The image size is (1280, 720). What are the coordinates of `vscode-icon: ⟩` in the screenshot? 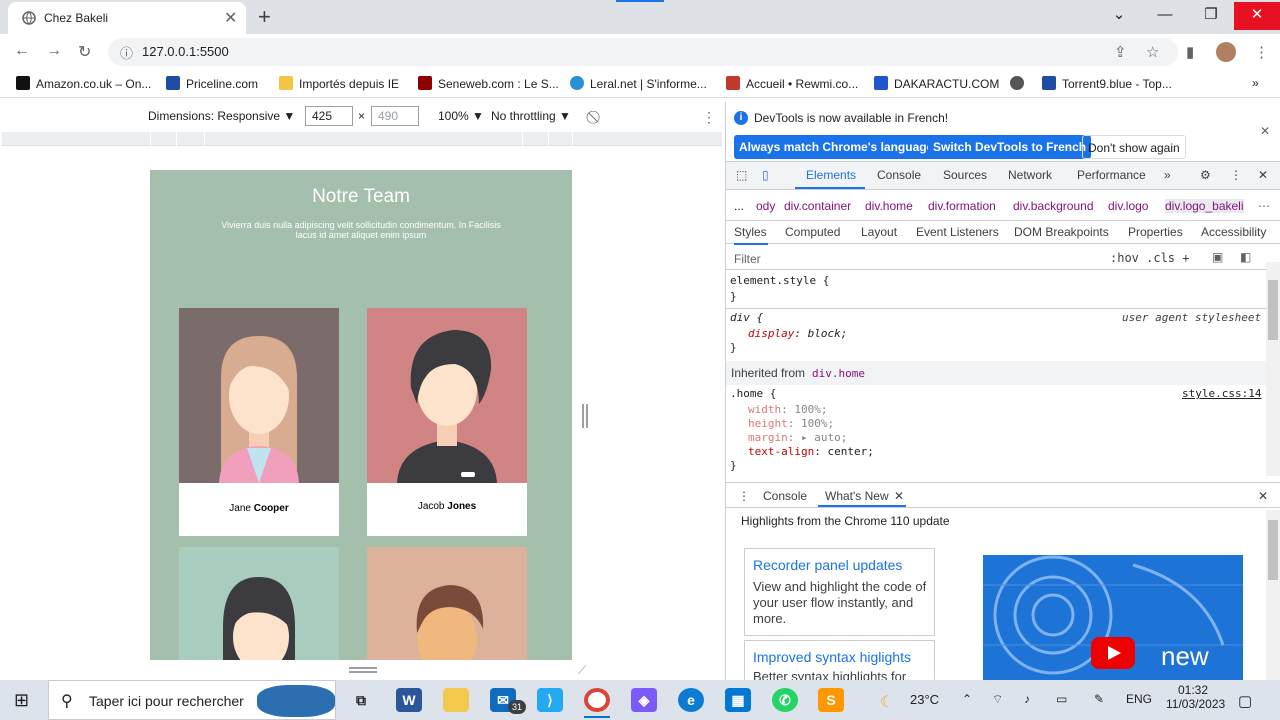 It's located at (550, 700).